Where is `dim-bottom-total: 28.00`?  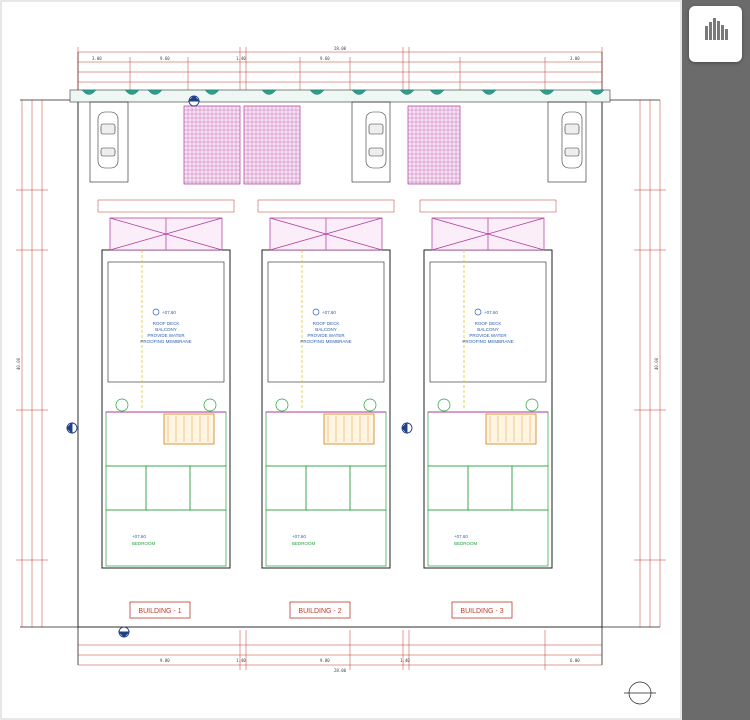 dim-bottom-total: 28.00 is located at coordinates (340, 670).